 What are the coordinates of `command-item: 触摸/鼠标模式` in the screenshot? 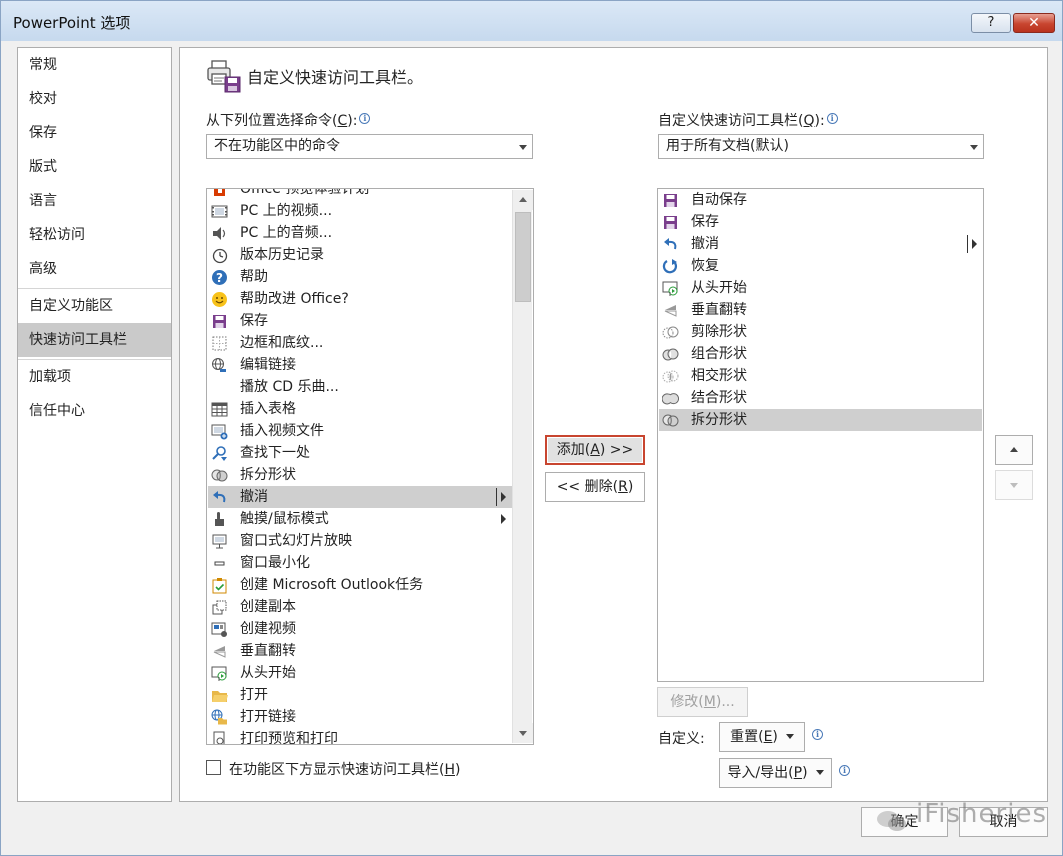 It's located at (360, 519).